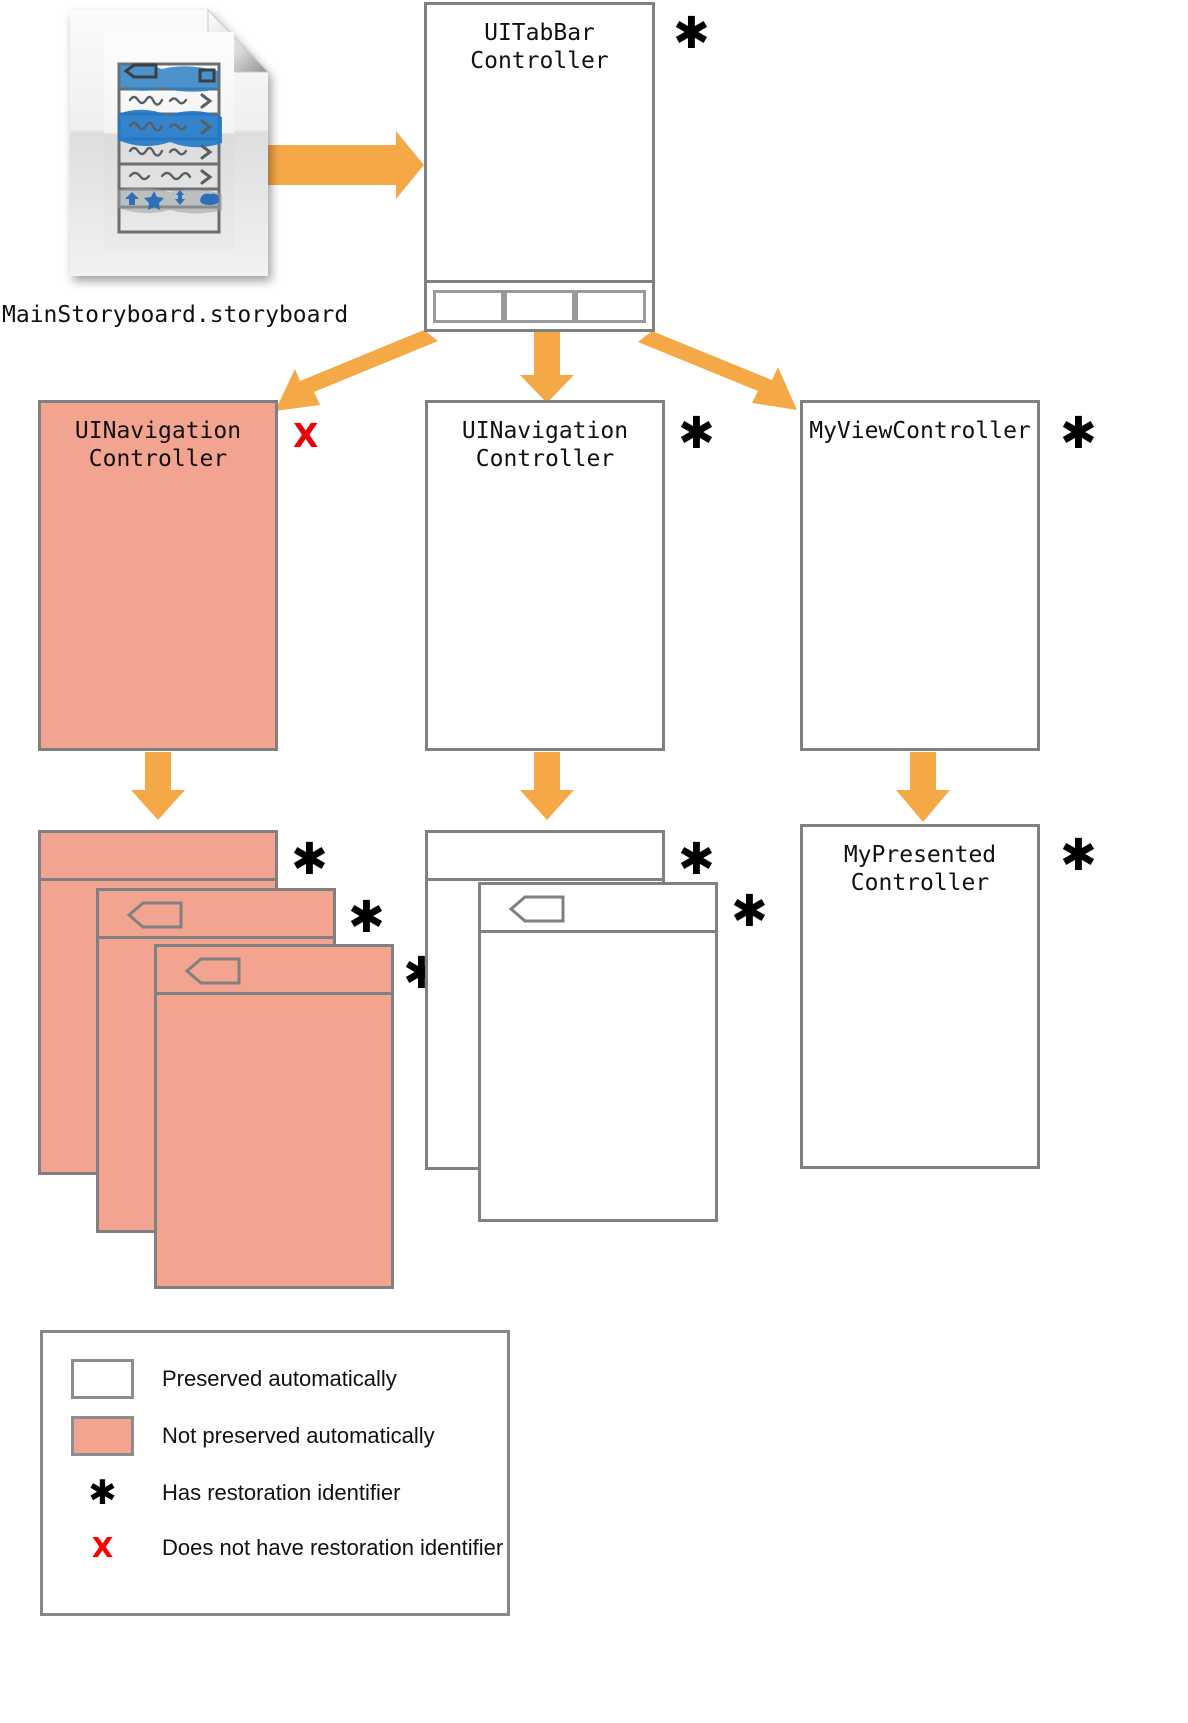  Describe the element at coordinates (545, 575) in the screenshot. I see `node-uinavigationcontroller-middle: UINavigation Controller` at that location.